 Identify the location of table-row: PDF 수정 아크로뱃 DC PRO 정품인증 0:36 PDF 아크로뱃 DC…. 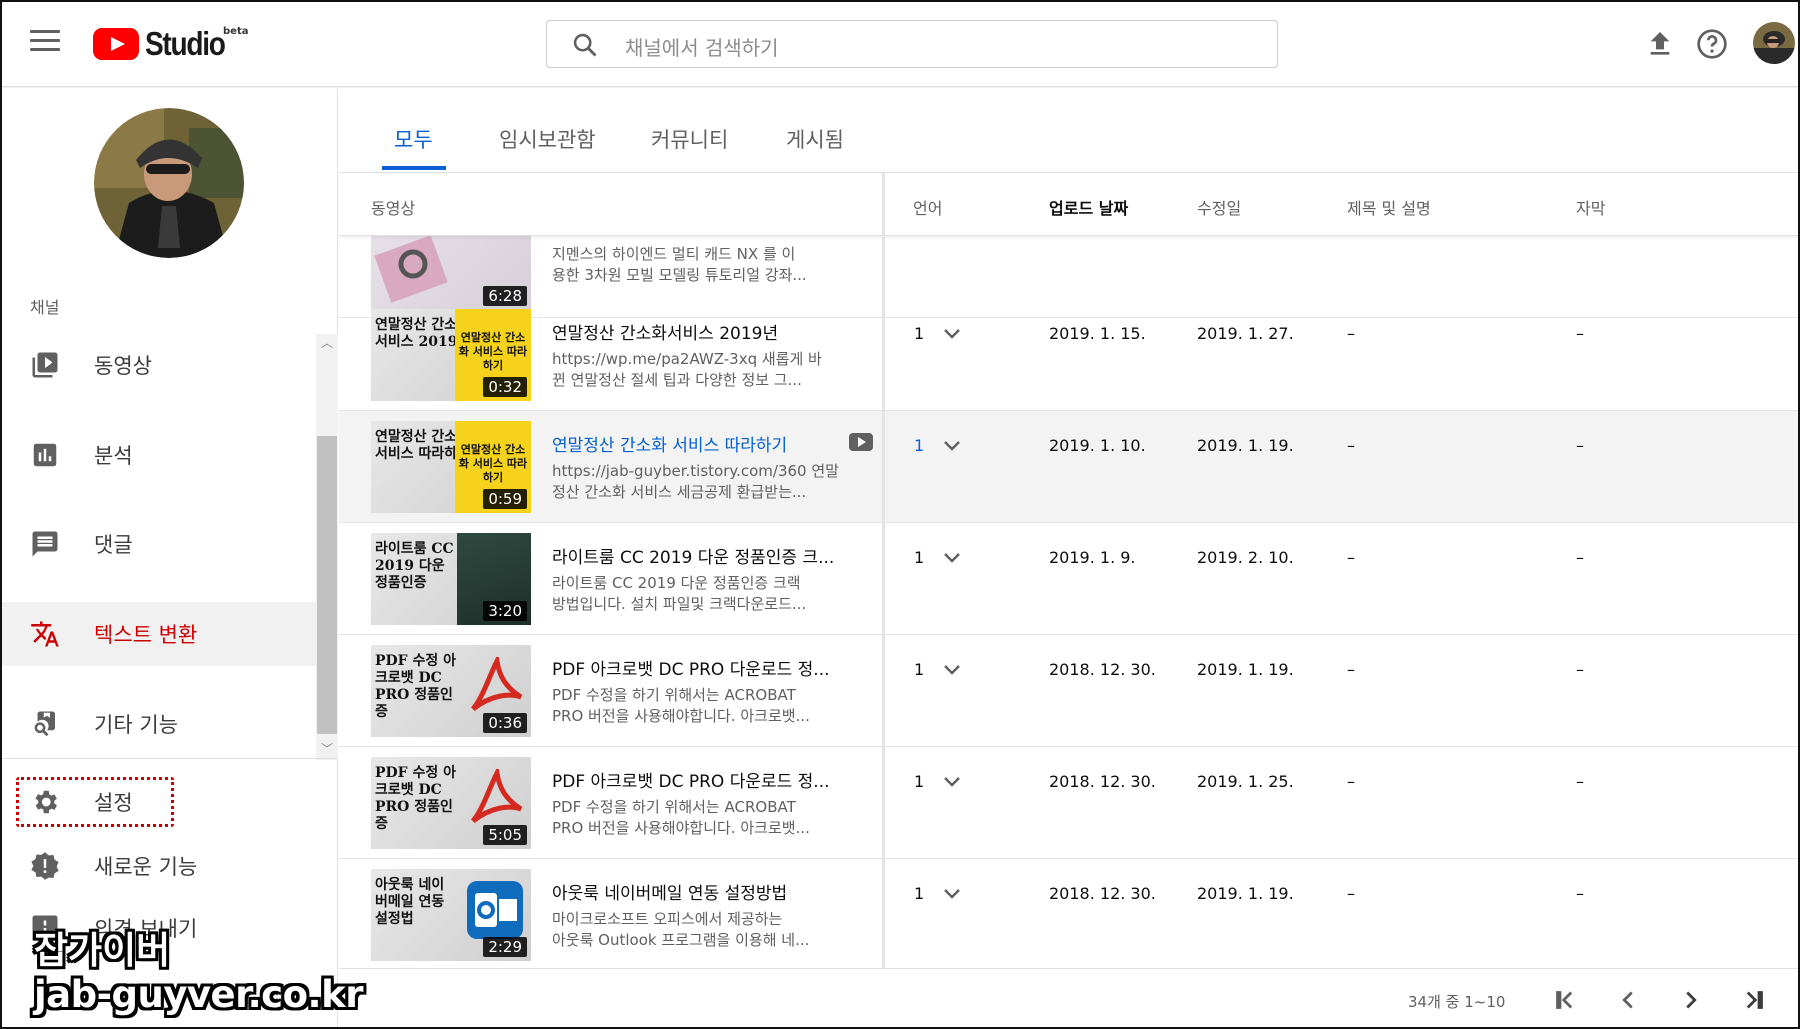
(1068, 691).